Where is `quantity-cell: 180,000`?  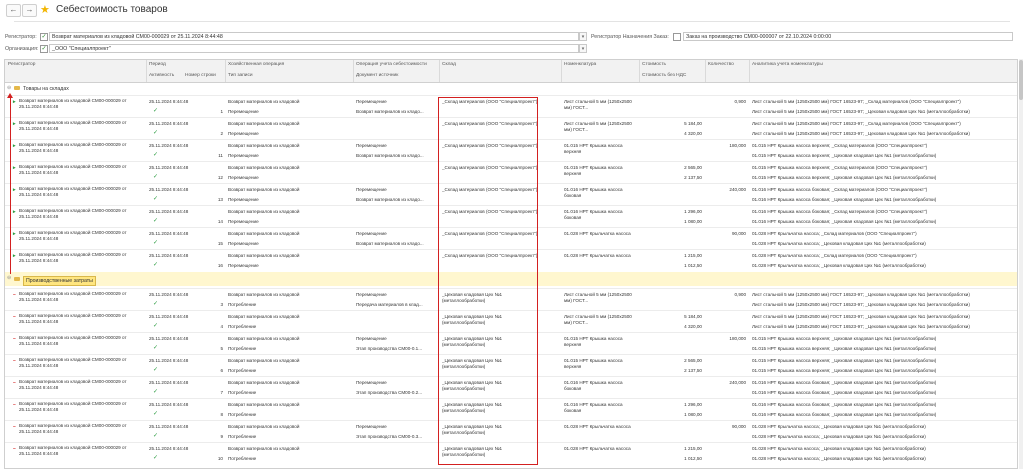 quantity-cell: 180,000 is located at coordinates (737, 145).